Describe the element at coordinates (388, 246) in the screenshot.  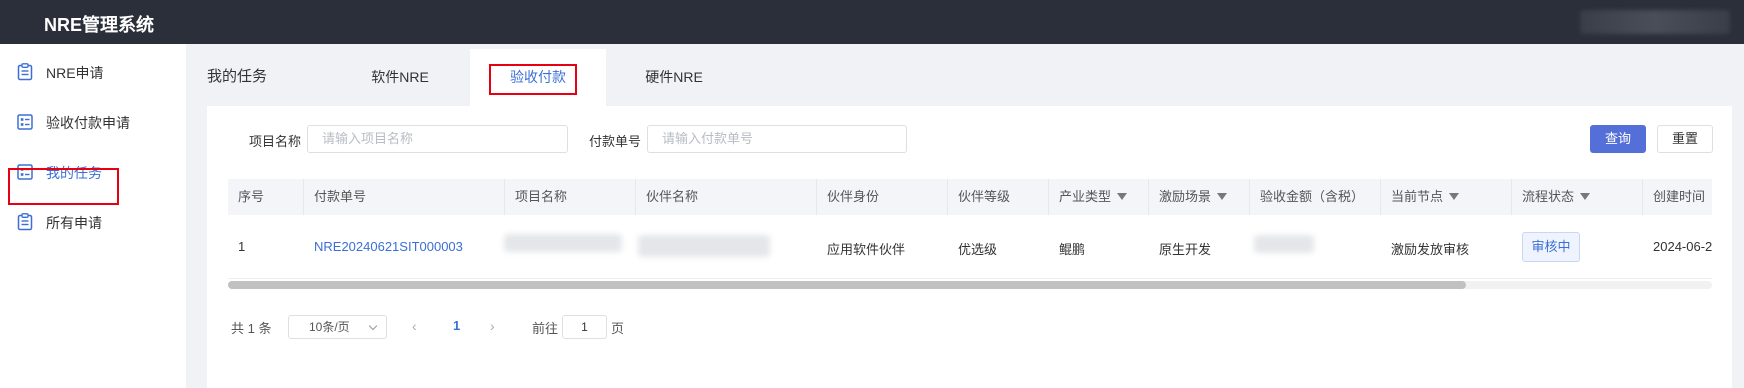
I see `payment-no-link: NRE20240621SIT000003` at that location.